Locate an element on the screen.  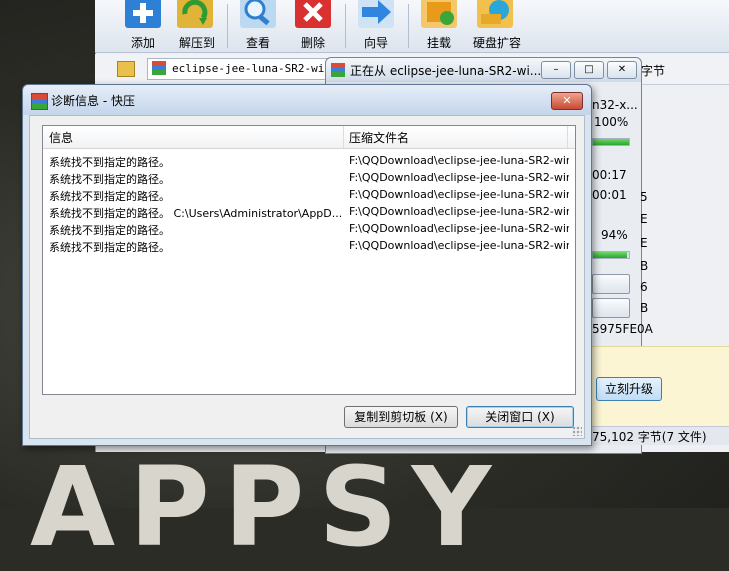
main-toolbar: 添加 解压到 查看 删除 向导 挂载 硬盘扩容 is located at coordinates (412, 26).